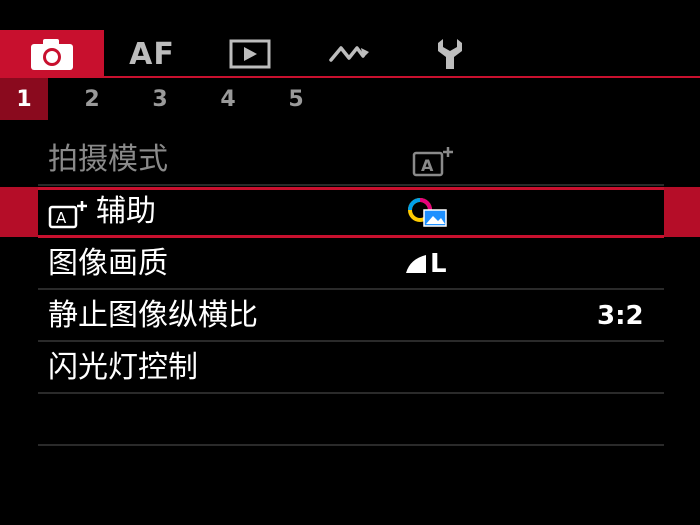 The image size is (700, 525). Describe the element at coordinates (350, 101) in the screenshot. I see `subtab-bar: 1 2 3 4 5` at that location.